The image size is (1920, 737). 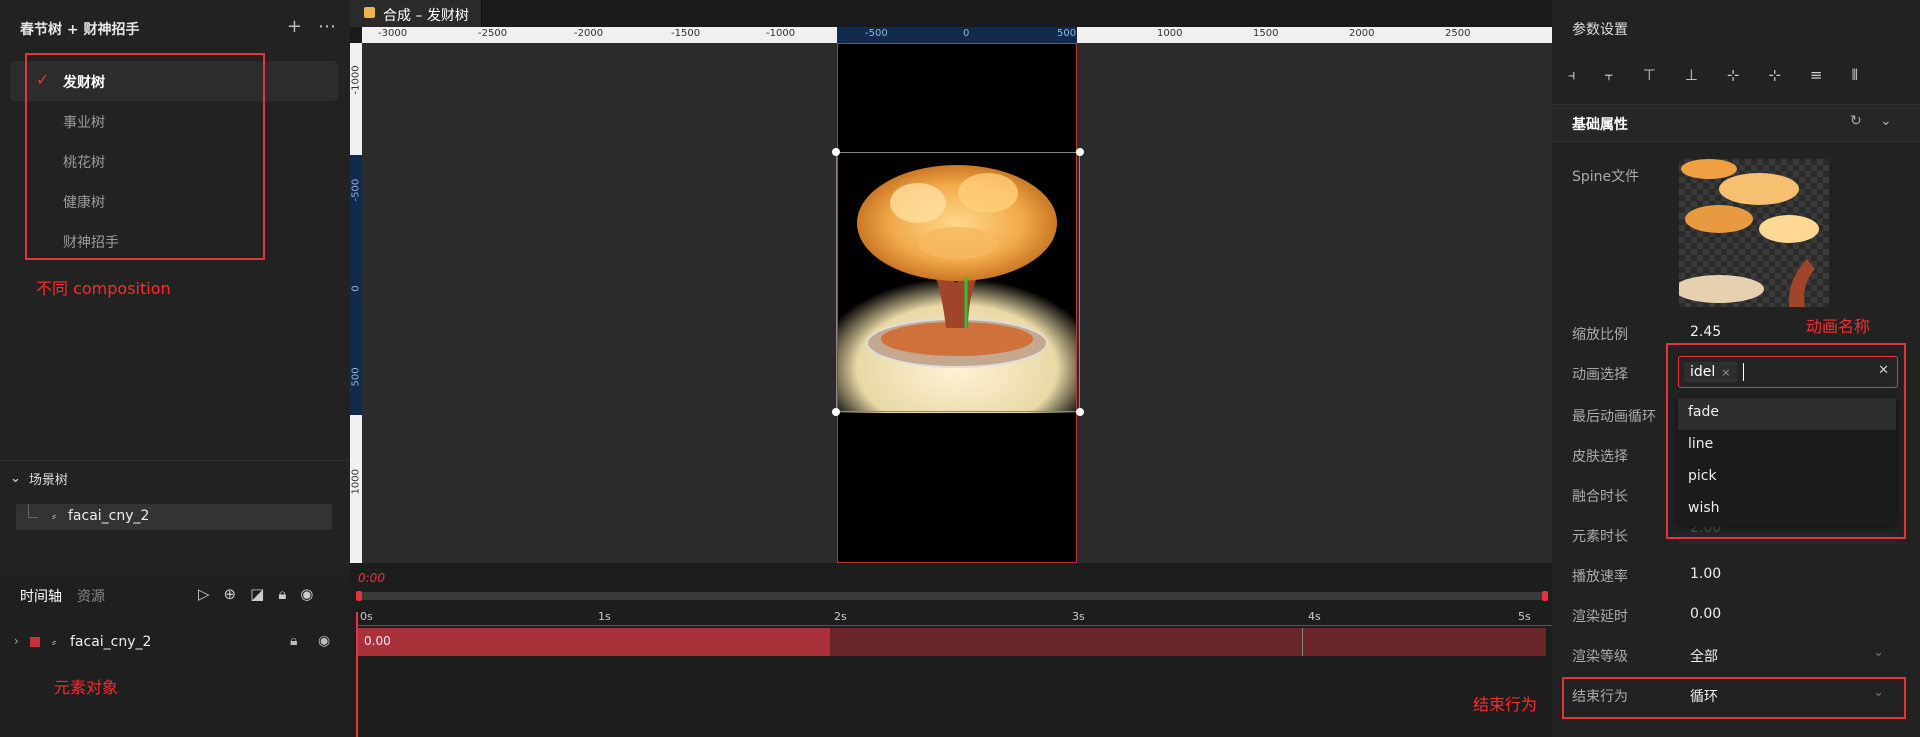 What do you see at coordinates (1609, 75) in the screenshot?
I see `align-right-icon: ⫟` at bounding box center [1609, 75].